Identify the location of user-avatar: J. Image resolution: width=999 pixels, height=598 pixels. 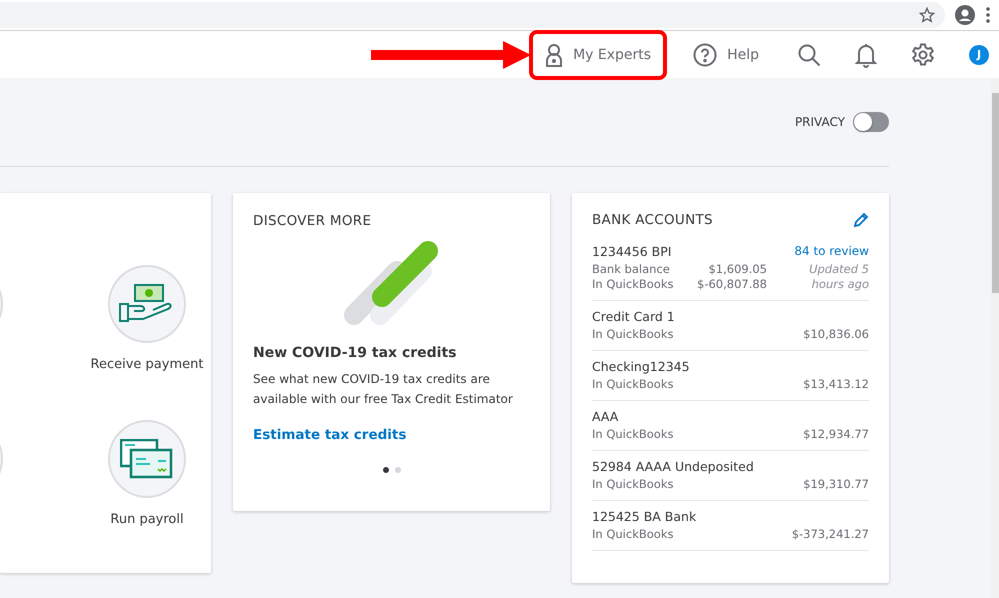
(979, 54).